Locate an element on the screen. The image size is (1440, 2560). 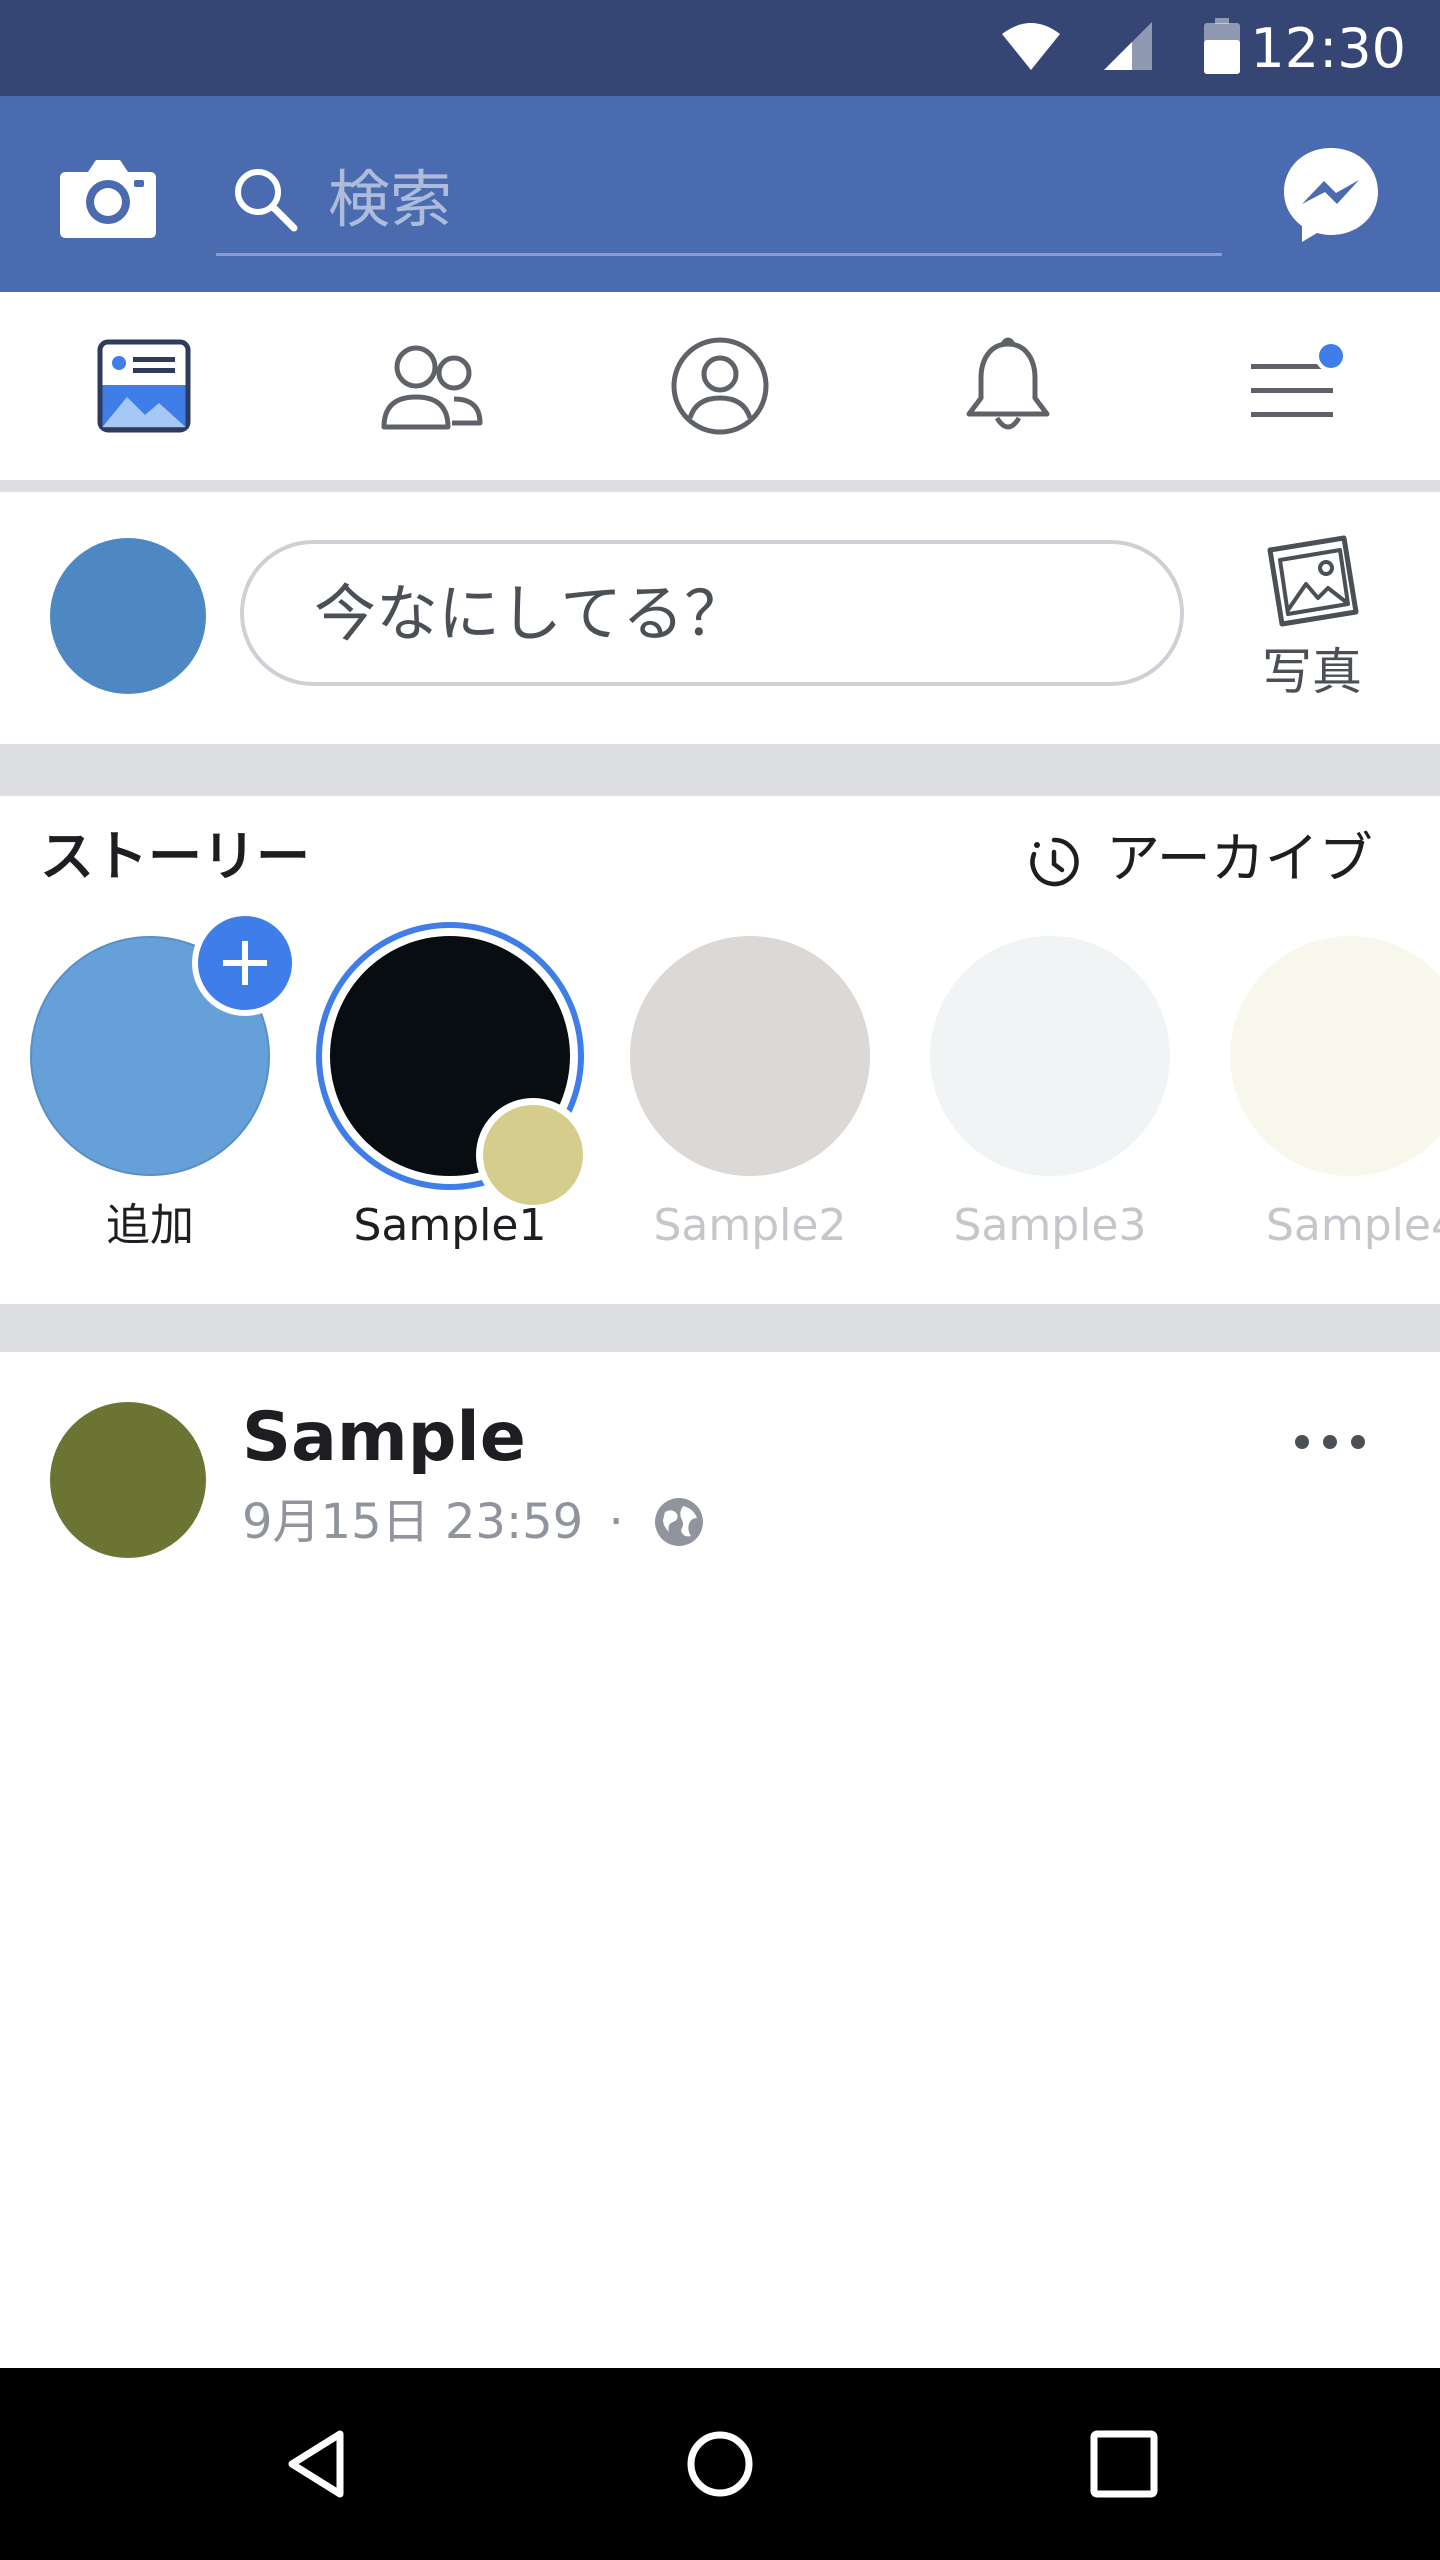
tab-notifications is located at coordinates (1008, 386).